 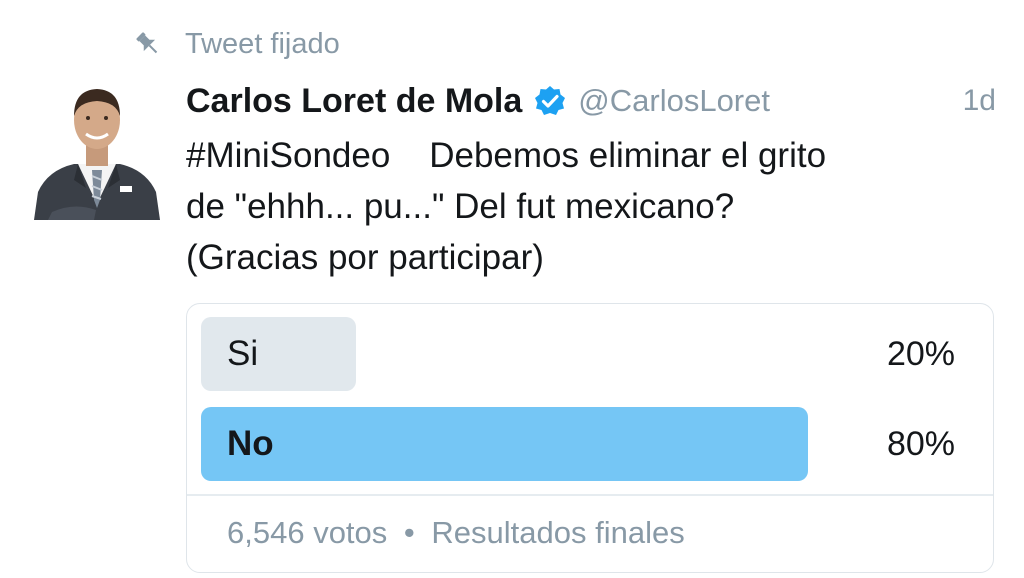 I want to click on poll-vote-count: 6,546 votos, so click(x=307, y=532).